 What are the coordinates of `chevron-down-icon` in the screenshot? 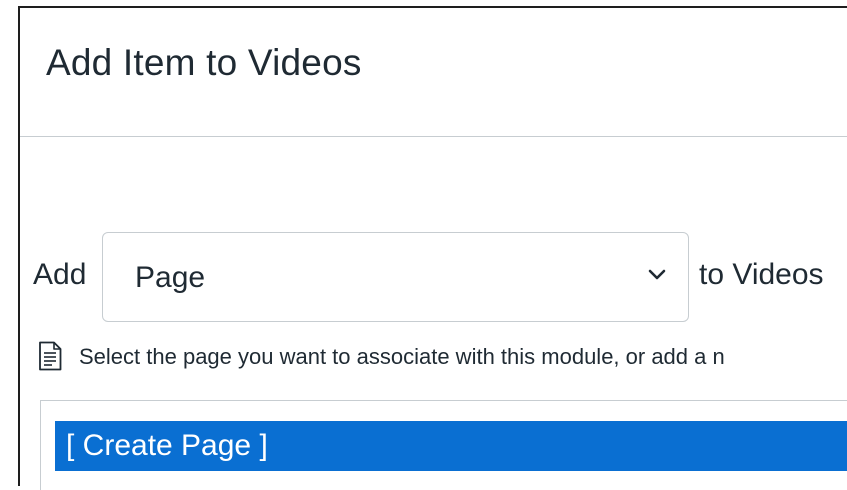 It's located at (657, 274).